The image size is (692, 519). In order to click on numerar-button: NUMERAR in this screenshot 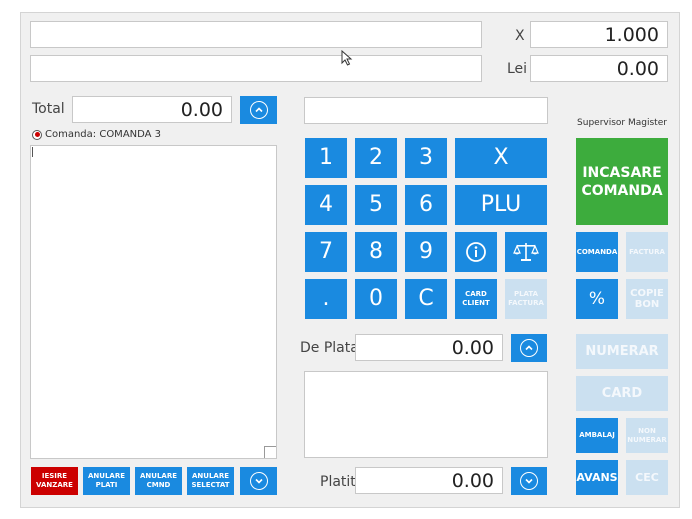, I will do `click(622, 351)`.